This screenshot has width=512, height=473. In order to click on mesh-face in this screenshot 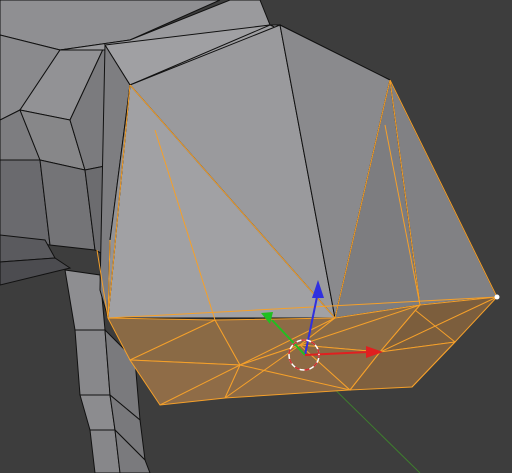, I will do `click(92, 362)`.